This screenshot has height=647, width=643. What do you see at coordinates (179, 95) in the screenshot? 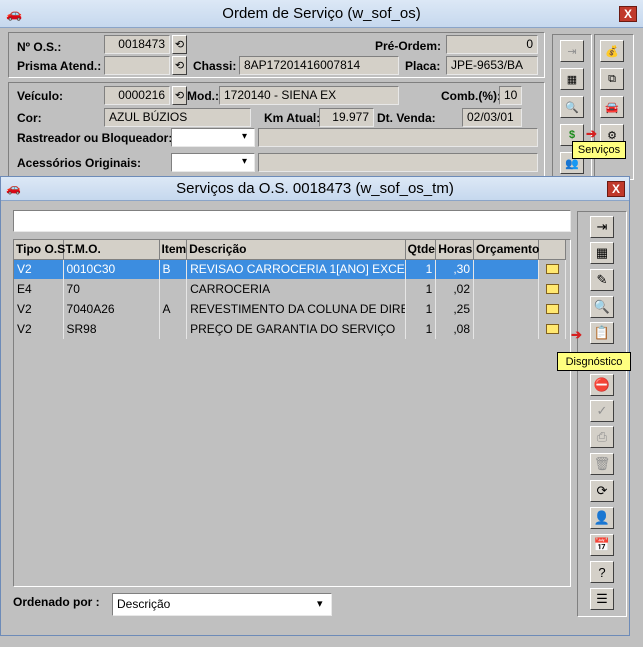
I see `veiculo-search-button: ⟲` at bounding box center [179, 95].